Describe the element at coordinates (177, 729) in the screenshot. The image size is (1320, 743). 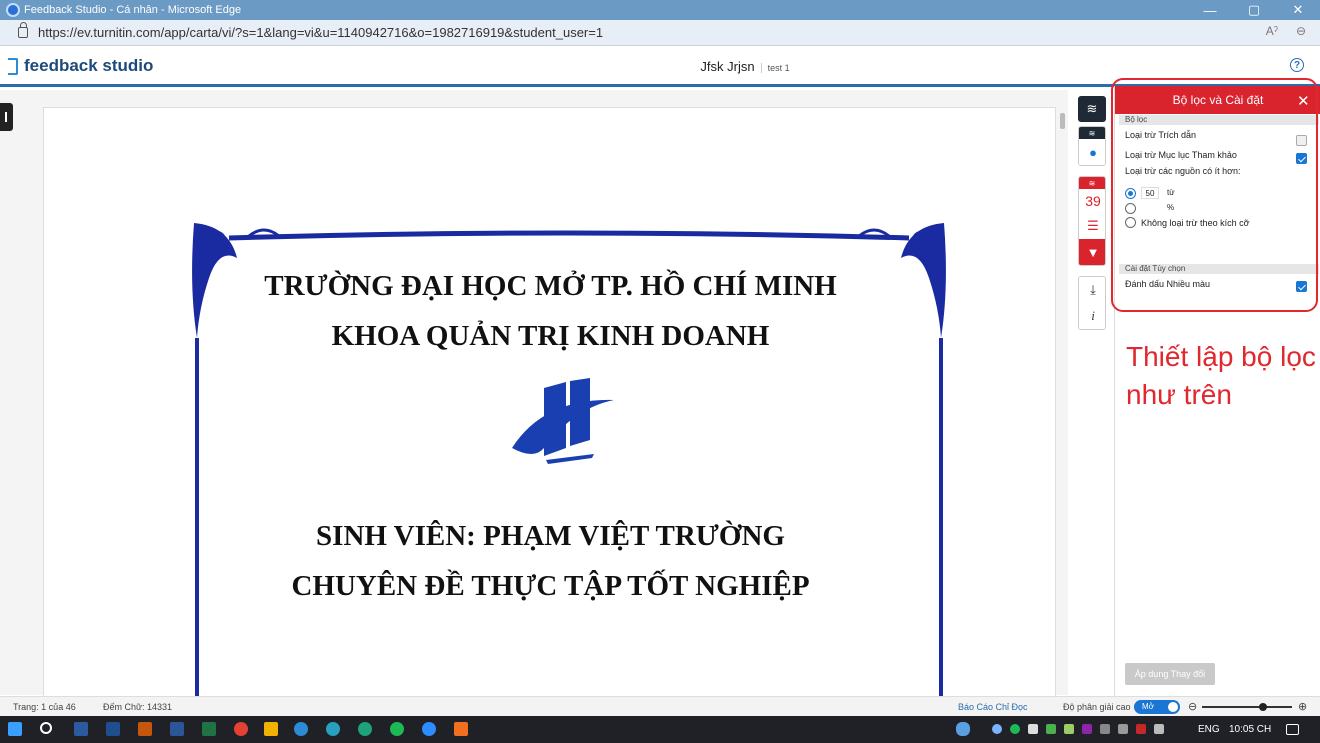
I see `word-icon` at that location.